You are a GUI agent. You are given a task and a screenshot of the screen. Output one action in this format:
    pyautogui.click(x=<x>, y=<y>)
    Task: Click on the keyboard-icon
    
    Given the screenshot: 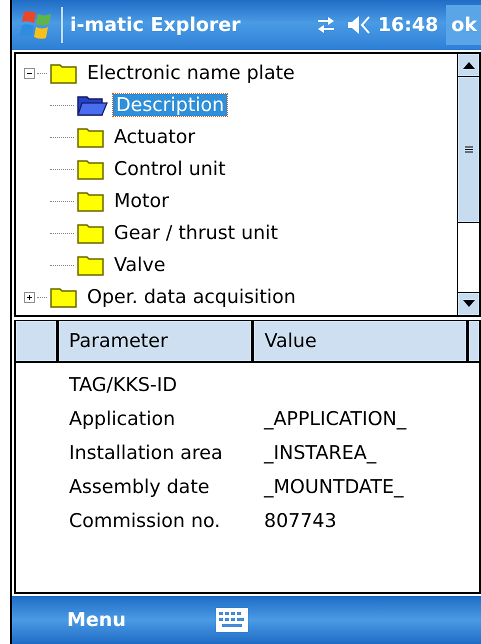 What is the action you would take?
    pyautogui.click(x=232, y=620)
    